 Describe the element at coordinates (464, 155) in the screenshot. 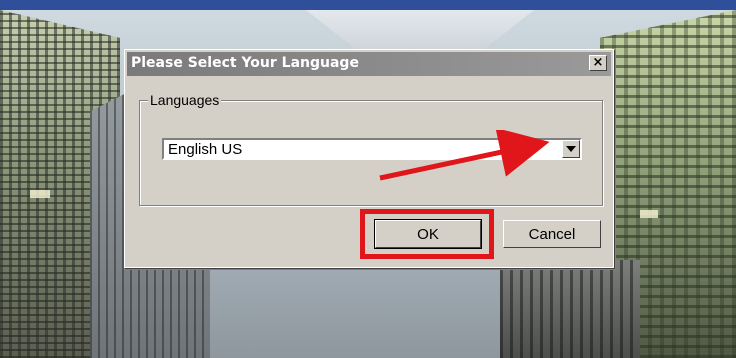

I see `annotation-arrow` at that location.